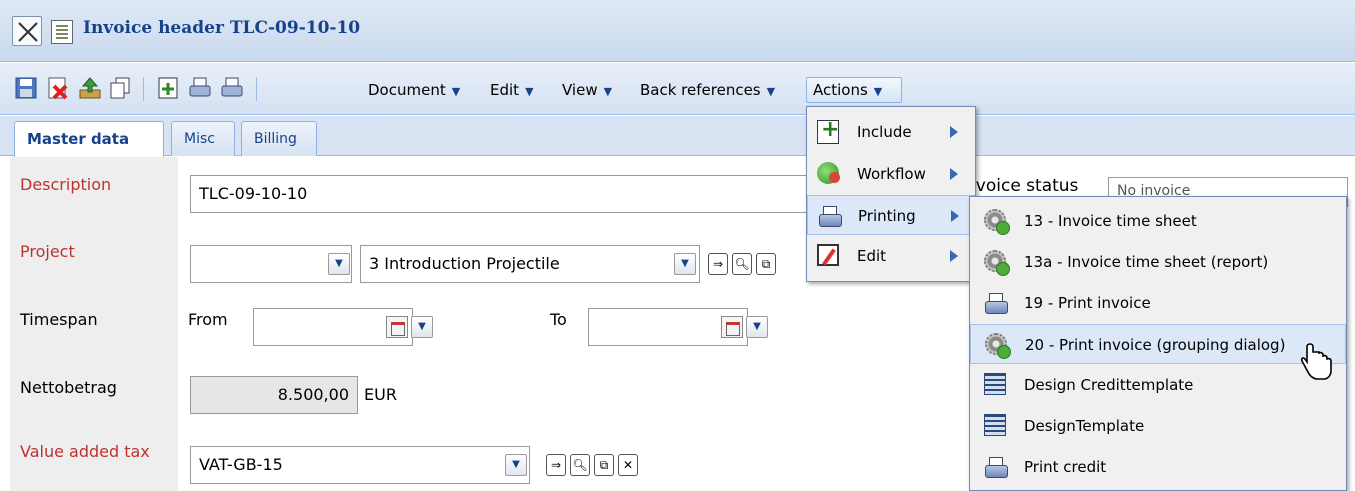 This screenshot has width=1355, height=491. Describe the element at coordinates (279, 138) in the screenshot. I see `tab-billing: Billing` at that location.